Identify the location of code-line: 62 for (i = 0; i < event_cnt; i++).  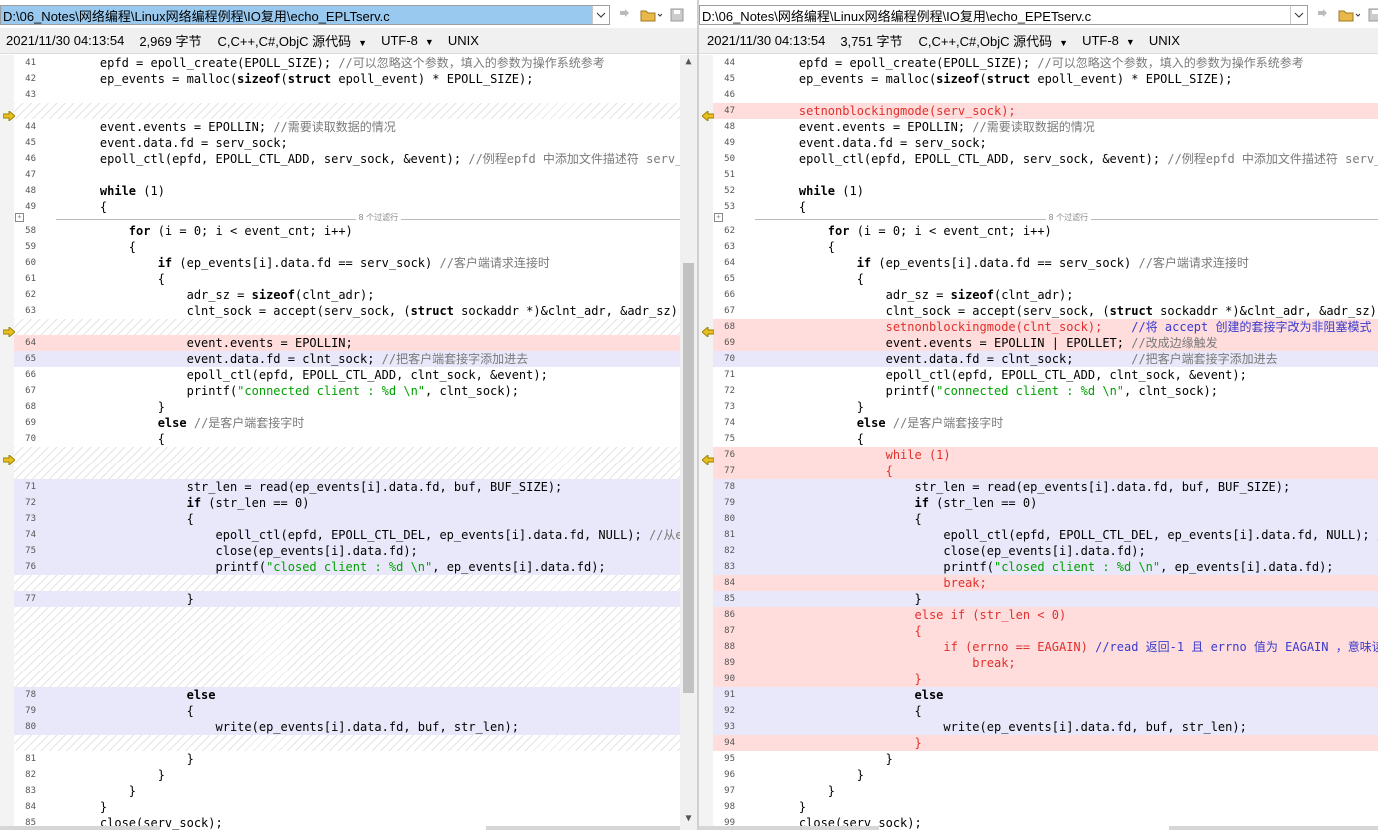
(1045, 231).